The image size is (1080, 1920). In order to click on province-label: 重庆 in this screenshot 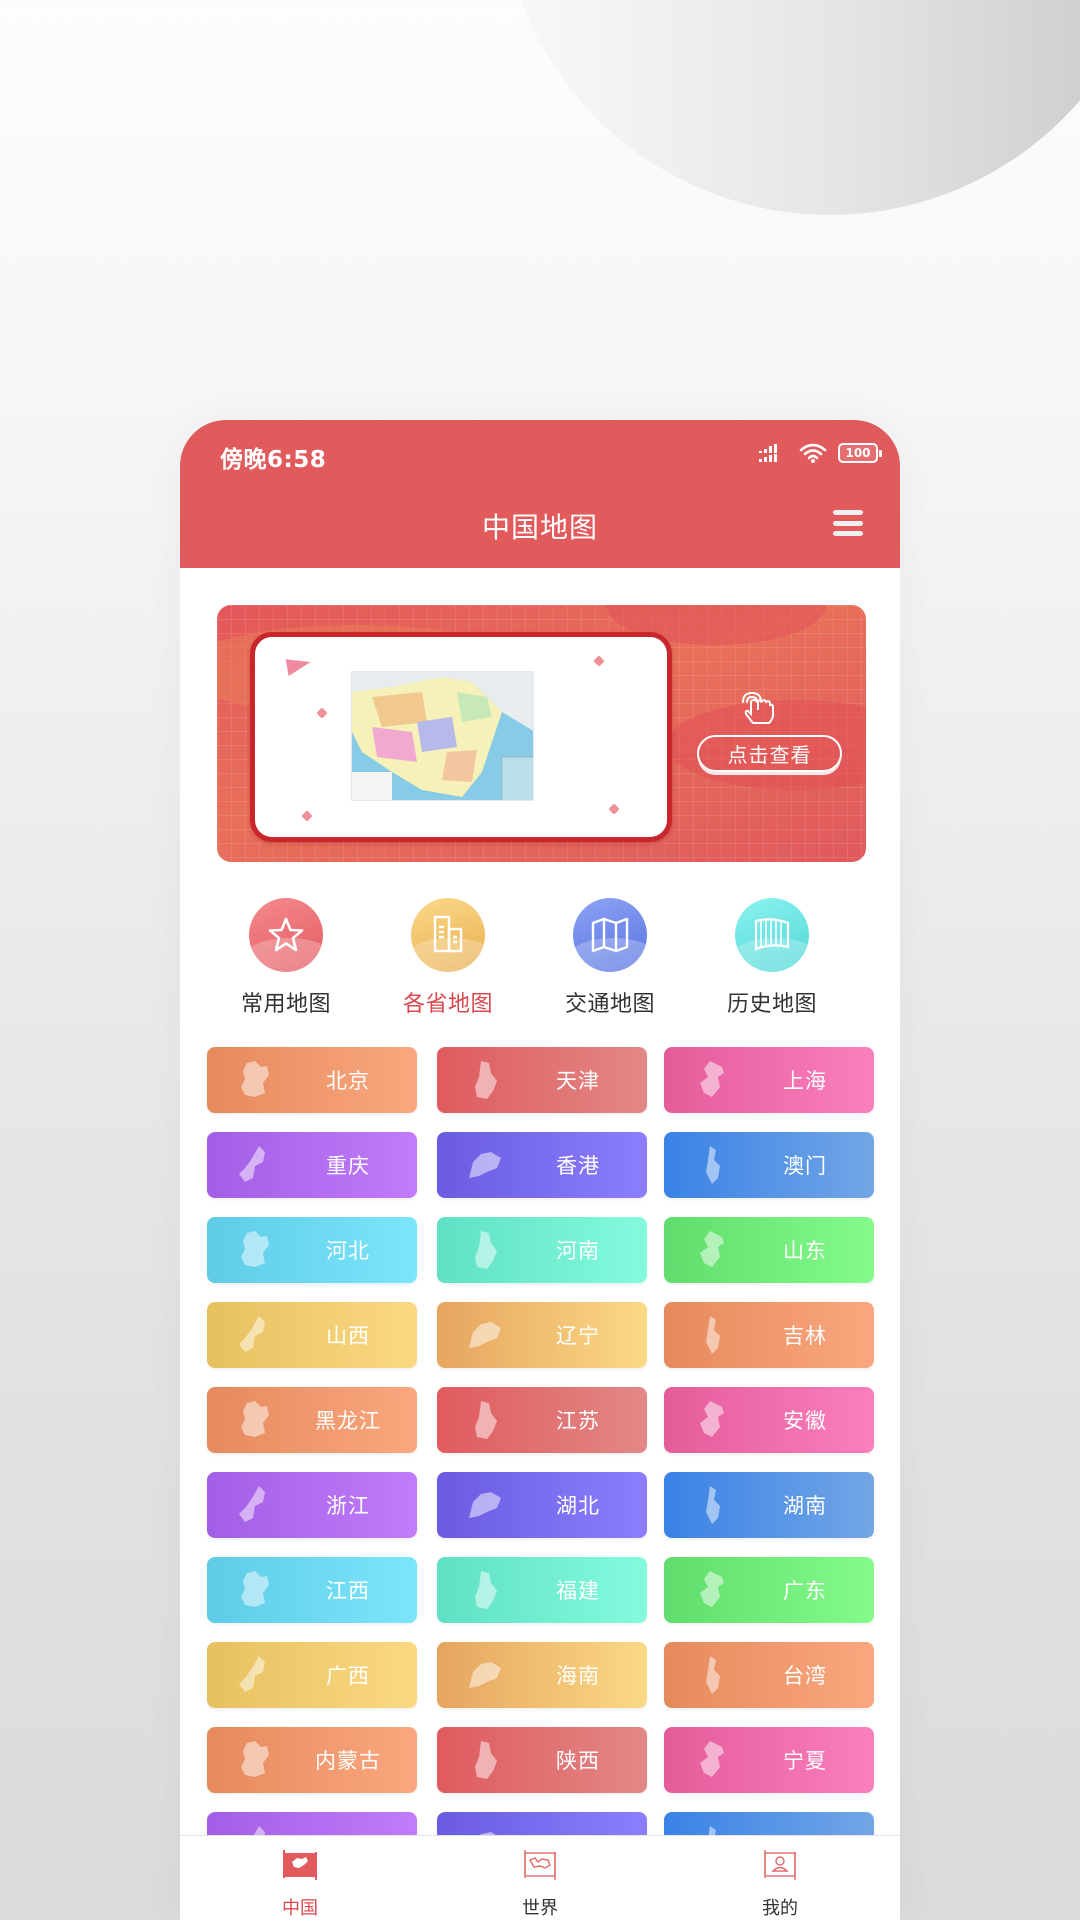, I will do `click(348, 1166)`.